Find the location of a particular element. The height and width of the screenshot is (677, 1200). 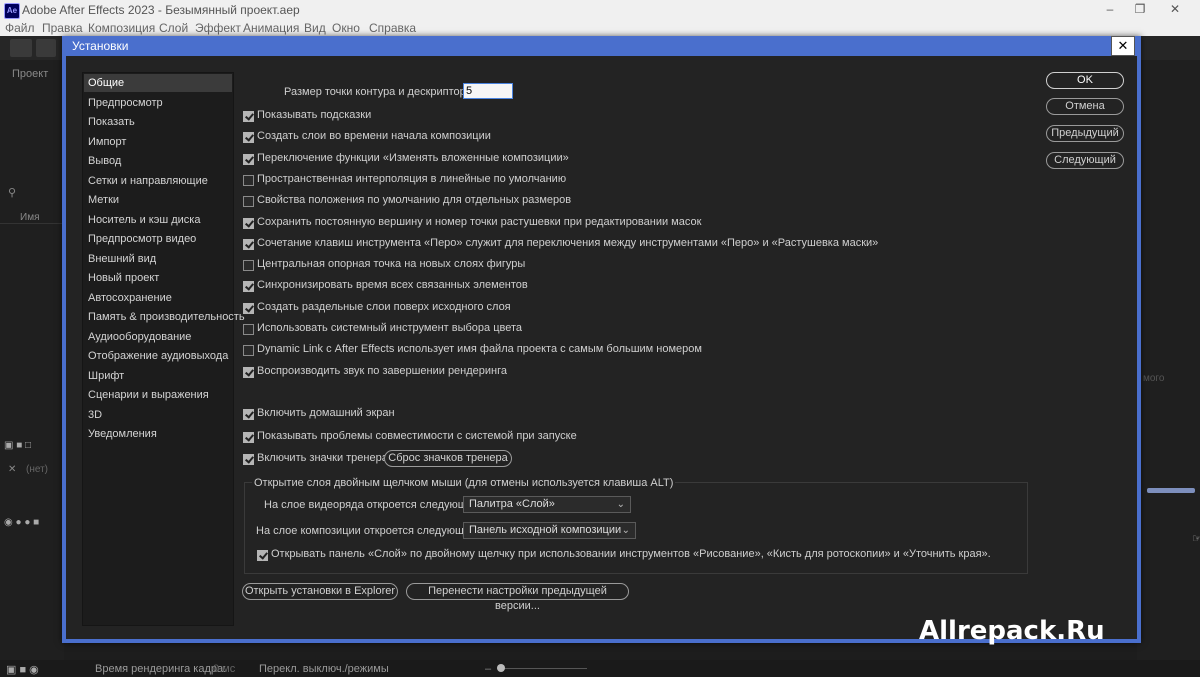

close-icon: ✕ is located at coordinates (12, 469).